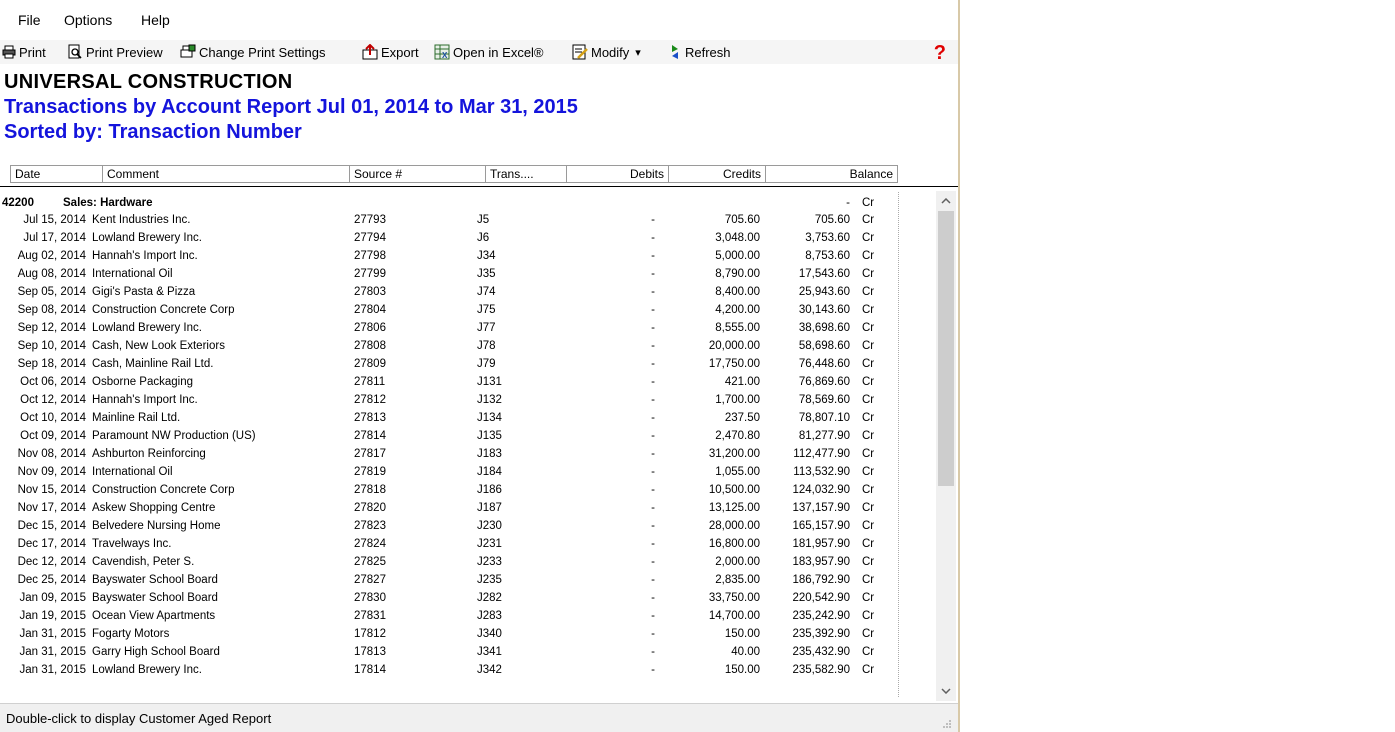  What do you see at coordinates (370, 670) in the screenshot?
I see `row-source: 17814` at bounding box center [370, 670].